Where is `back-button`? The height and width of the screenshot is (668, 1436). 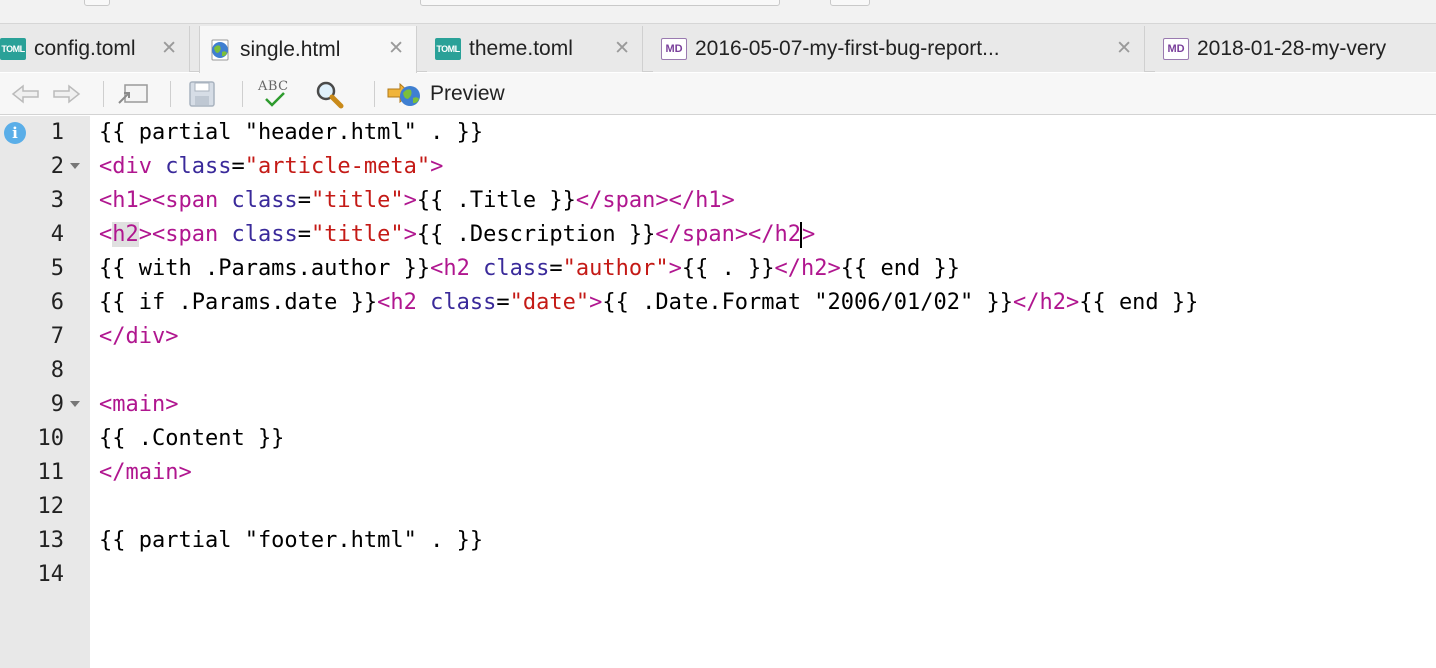
back-button is located at coordinates (26, 94).